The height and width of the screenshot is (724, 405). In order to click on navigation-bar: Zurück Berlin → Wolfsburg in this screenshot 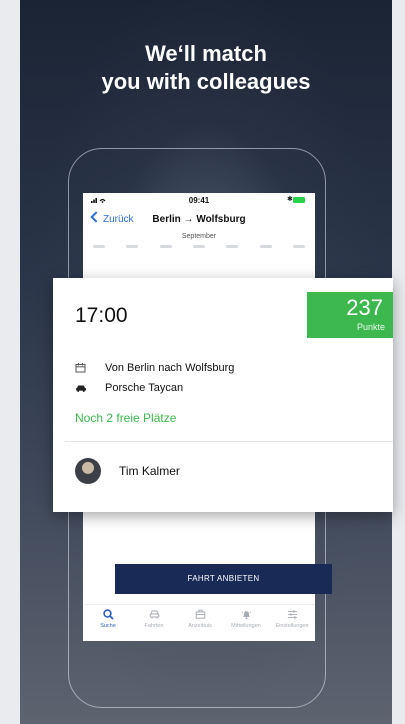, I will do `click(199, 221)`.